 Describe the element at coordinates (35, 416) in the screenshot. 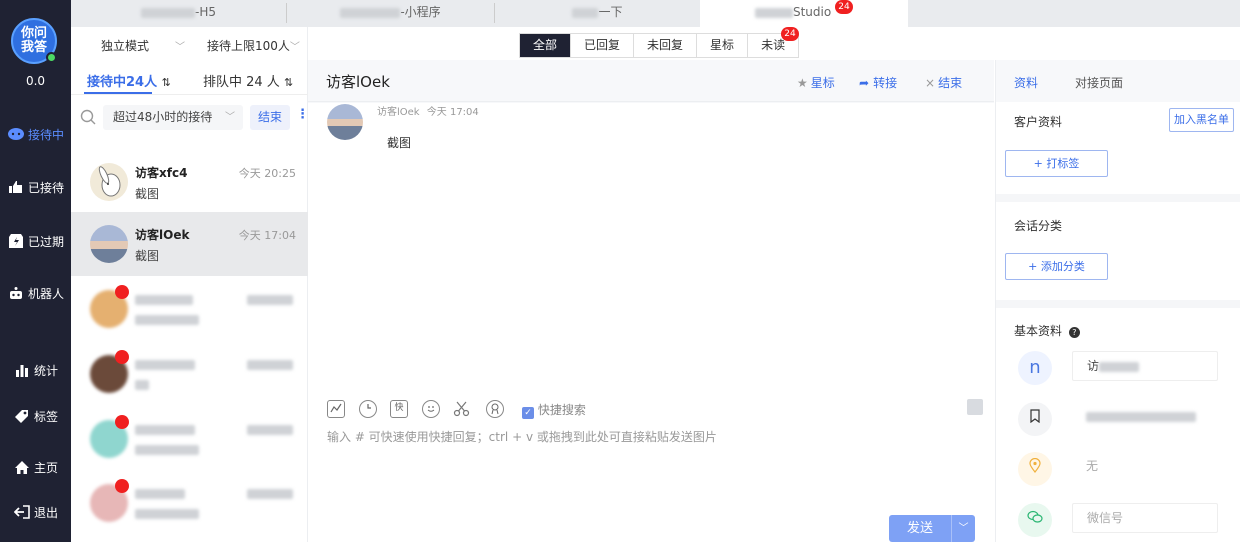

I see `sidebar-item-tags: 标签` at that location.